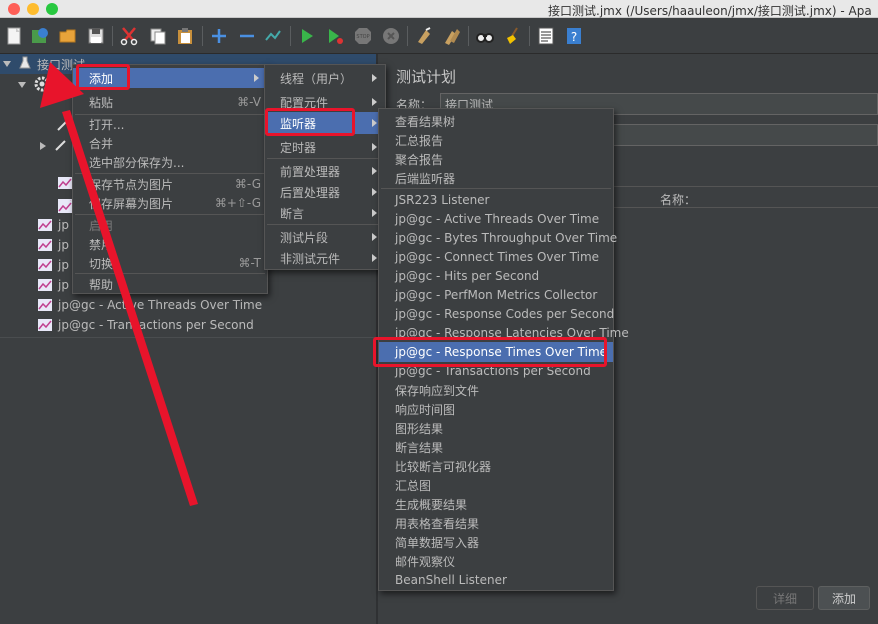  I want to click on annotation-box-listener, so click(310, 122).